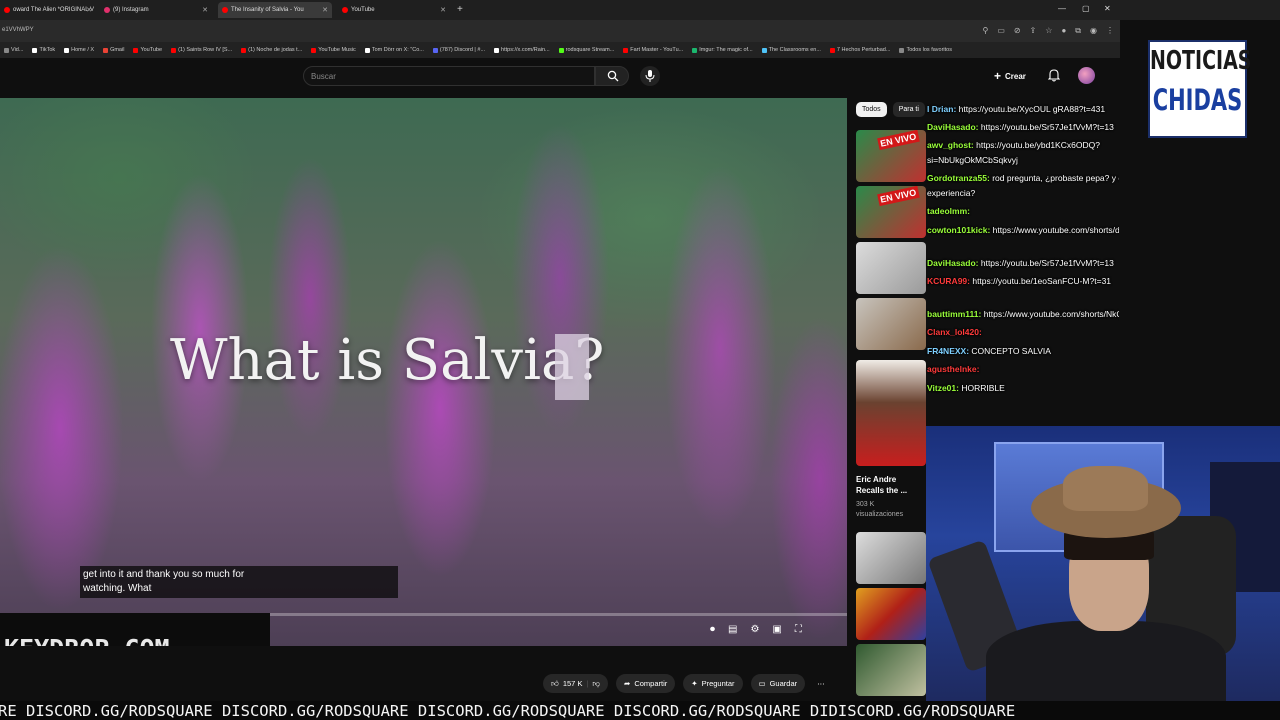  Describe the element at coordinates (394, 10) in the screenshot. I see `tab-3: YouTube ✕` at that location.